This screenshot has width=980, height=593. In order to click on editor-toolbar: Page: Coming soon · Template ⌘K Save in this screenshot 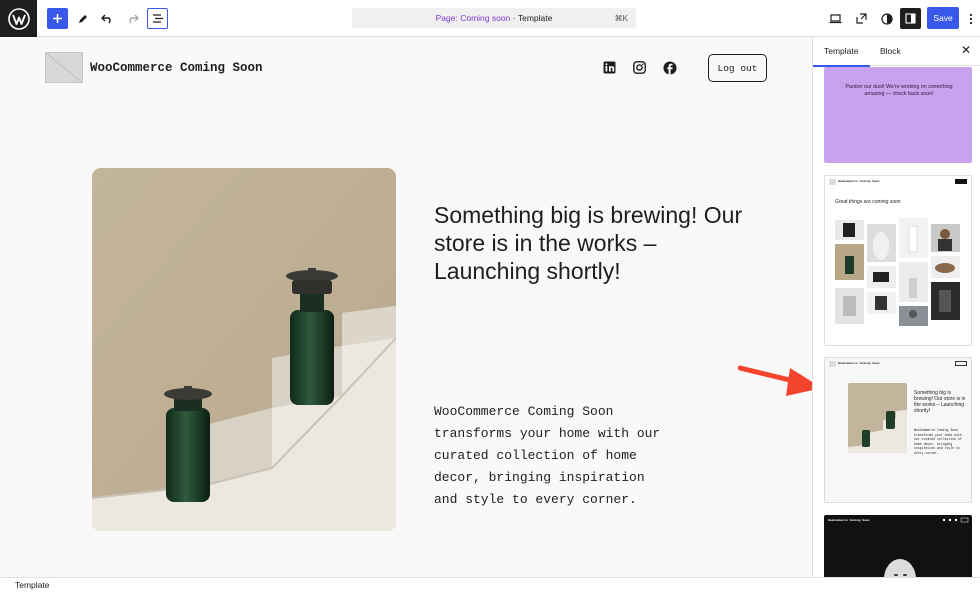, I will do `click(490, 18)`.